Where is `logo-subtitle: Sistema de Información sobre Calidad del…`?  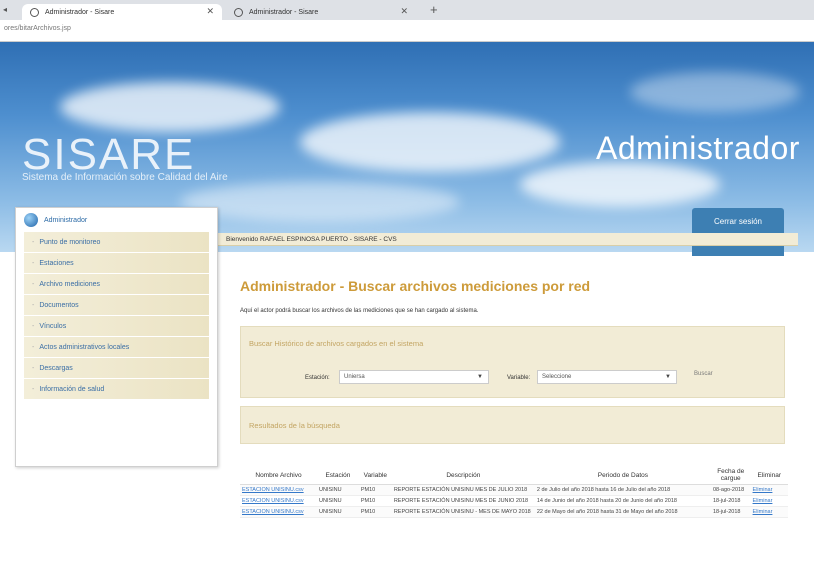 logo-subtitle: Sistema de Información sobre Calidad del… is located at coordinates (125, 177).